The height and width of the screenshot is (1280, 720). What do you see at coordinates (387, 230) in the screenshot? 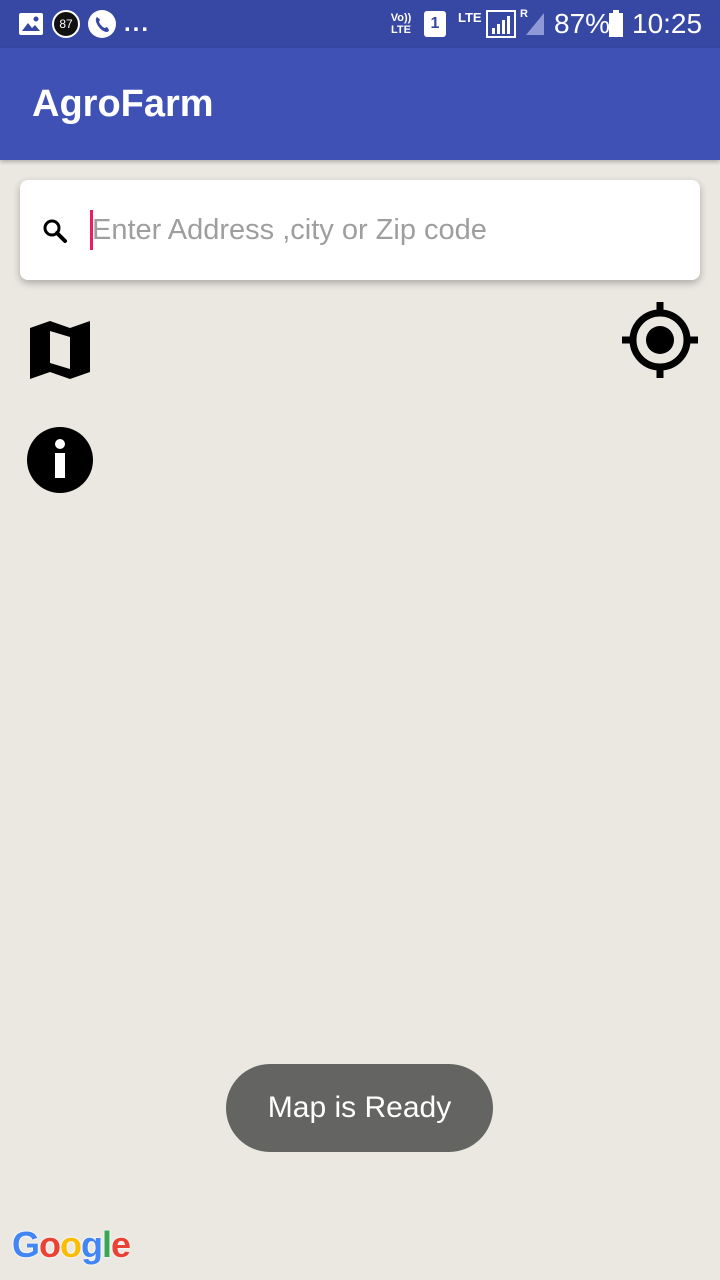
I see `search-input` at bounding box center [387, 230].